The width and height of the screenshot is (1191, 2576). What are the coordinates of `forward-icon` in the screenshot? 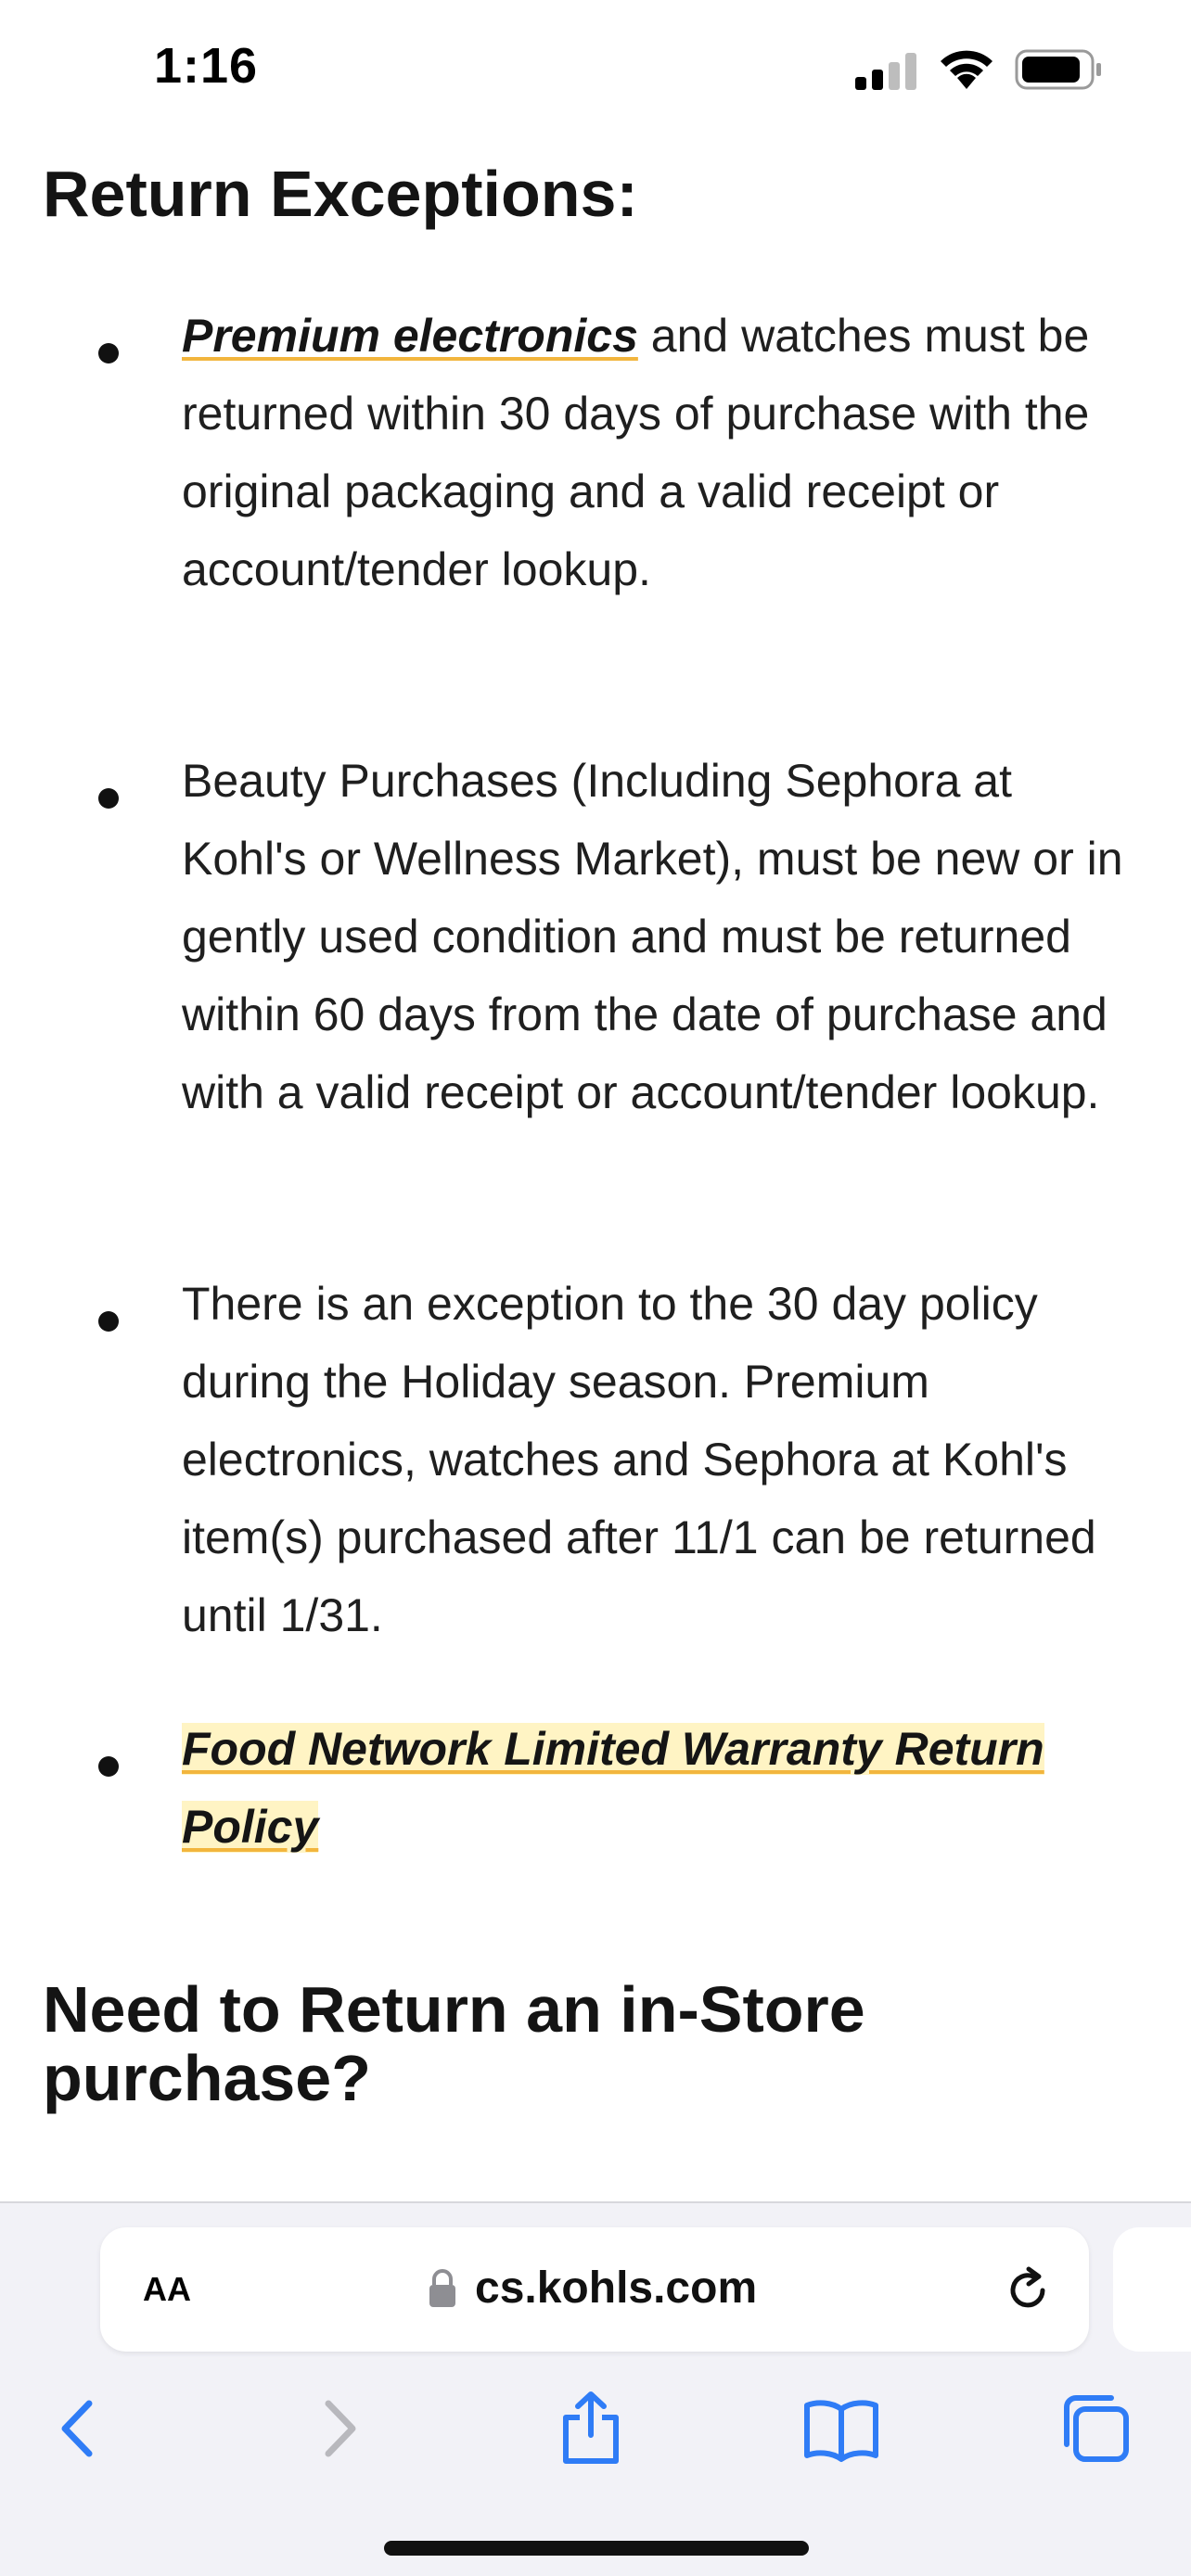 It's located at (338, 2428).